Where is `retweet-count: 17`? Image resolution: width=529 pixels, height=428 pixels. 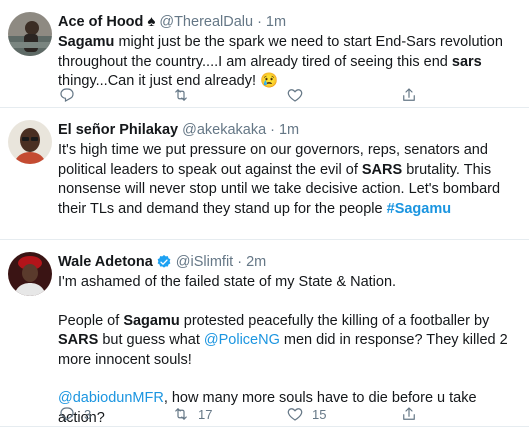
retweet-count: 17 is located at coordinates (205, 414).